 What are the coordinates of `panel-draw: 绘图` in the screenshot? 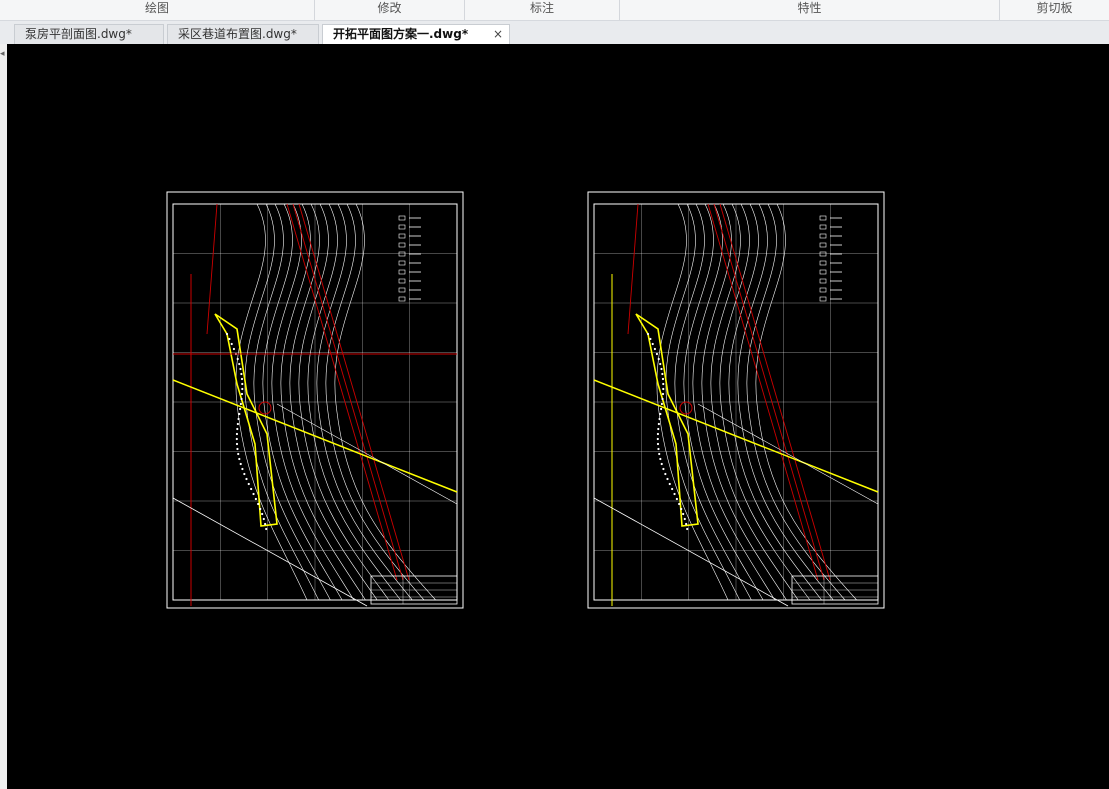 It's located at (157, 10).